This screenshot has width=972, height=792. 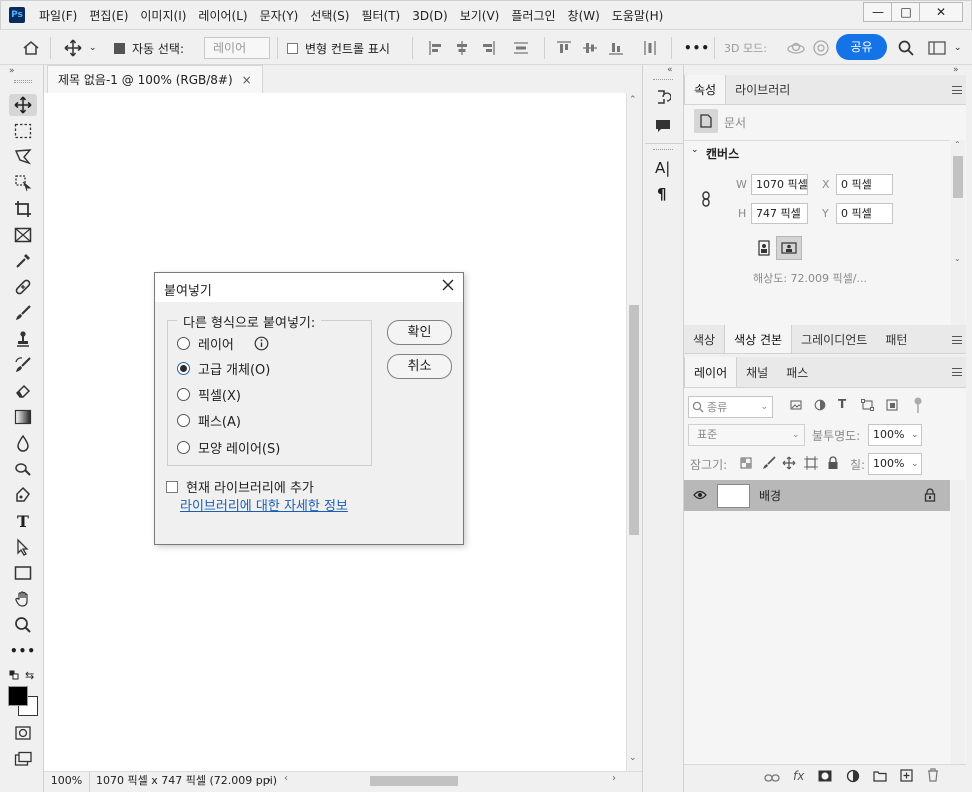 I want to click on auto-select-checkbox, so click(x=119, y=48).